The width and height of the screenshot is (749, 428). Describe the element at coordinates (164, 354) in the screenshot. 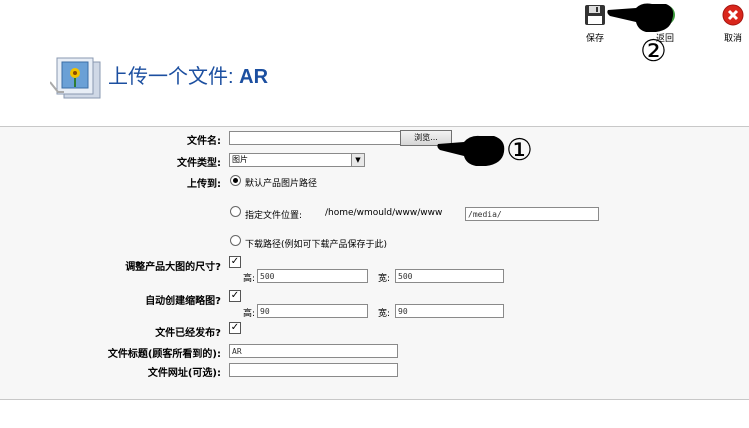

I see `file-title-label: 文件标题(顾客所看到的):` at that location.